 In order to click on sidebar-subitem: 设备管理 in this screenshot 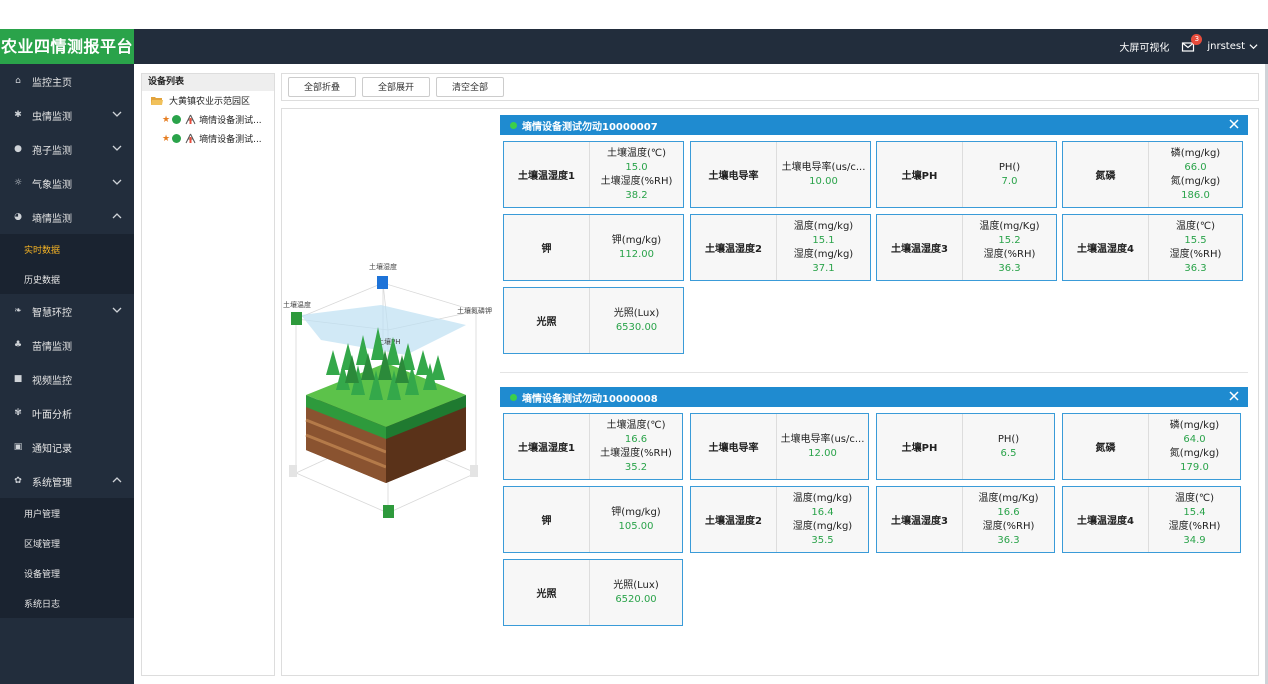, I will do `click(67, 573)`.